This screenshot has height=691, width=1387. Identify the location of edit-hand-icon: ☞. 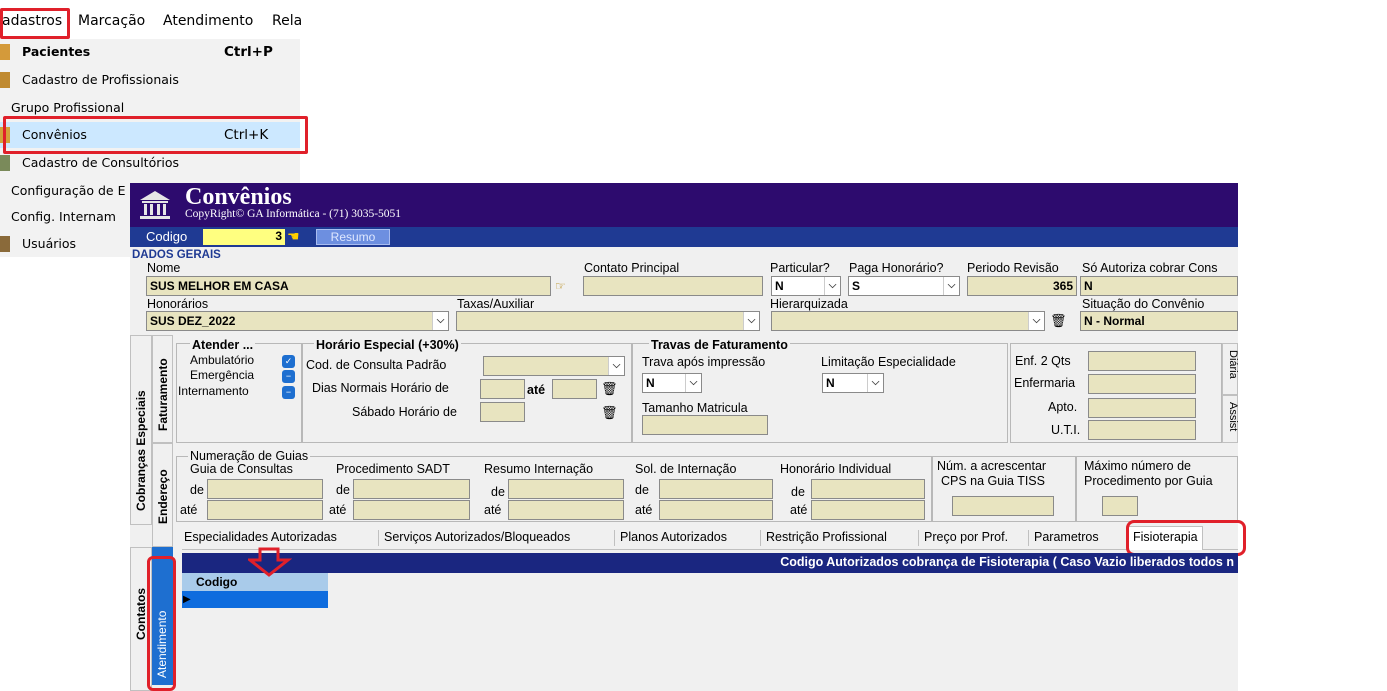
(560, 286).